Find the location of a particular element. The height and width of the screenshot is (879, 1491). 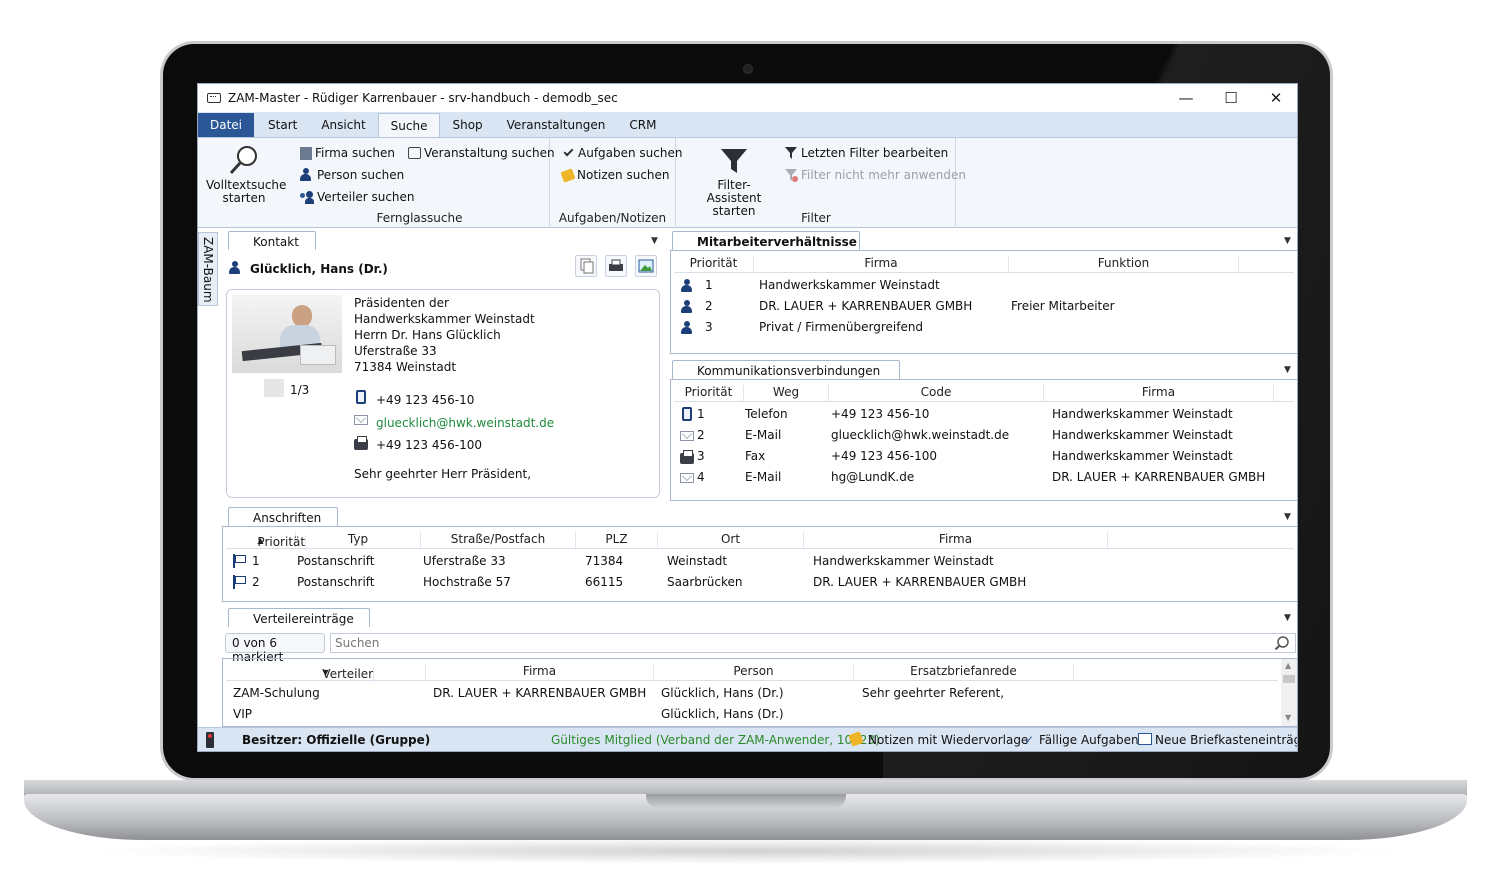

tab-ansicht: Ansicht is located at coordinates (343, 125).